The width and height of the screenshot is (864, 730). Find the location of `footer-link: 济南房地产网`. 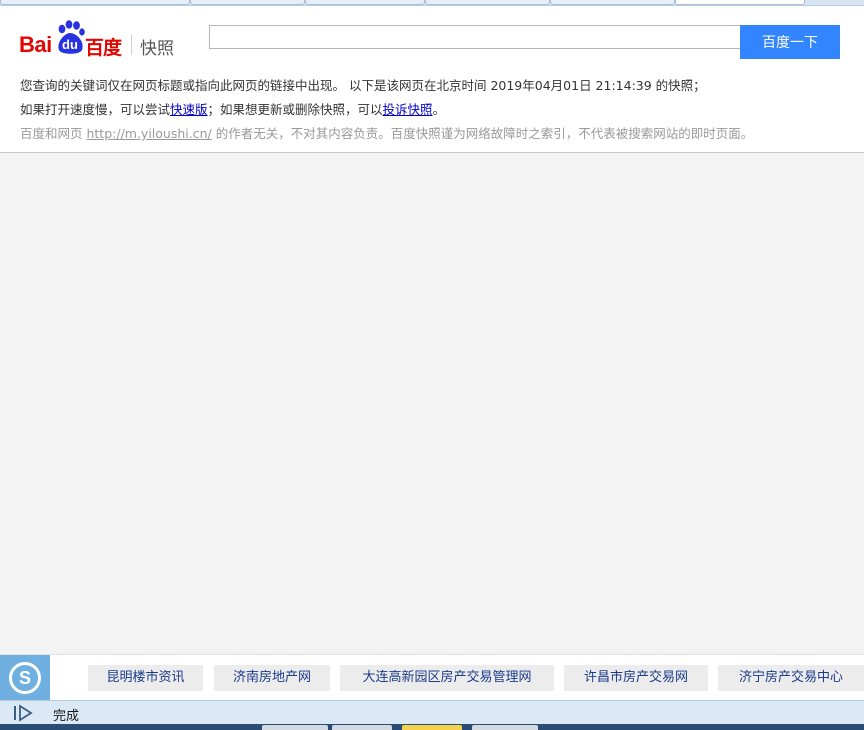

footer-link: 济南房地产网 is located at coordinates (272, 678).